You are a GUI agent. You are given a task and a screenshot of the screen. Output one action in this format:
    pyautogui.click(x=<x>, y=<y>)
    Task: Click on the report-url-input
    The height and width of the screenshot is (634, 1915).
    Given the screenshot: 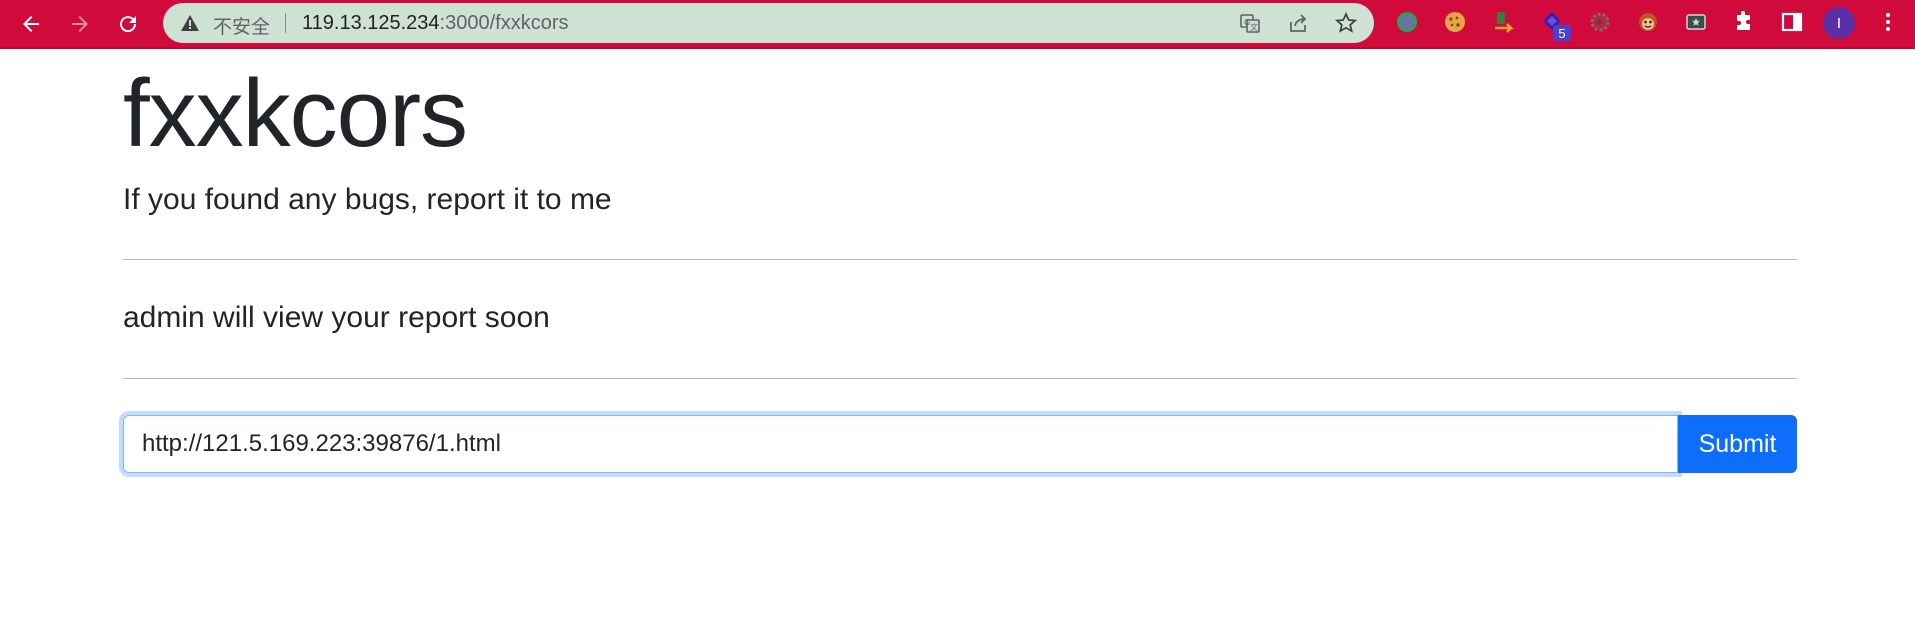 What is the action you would take?
    pyautogui.click(x=900, y=444)
    